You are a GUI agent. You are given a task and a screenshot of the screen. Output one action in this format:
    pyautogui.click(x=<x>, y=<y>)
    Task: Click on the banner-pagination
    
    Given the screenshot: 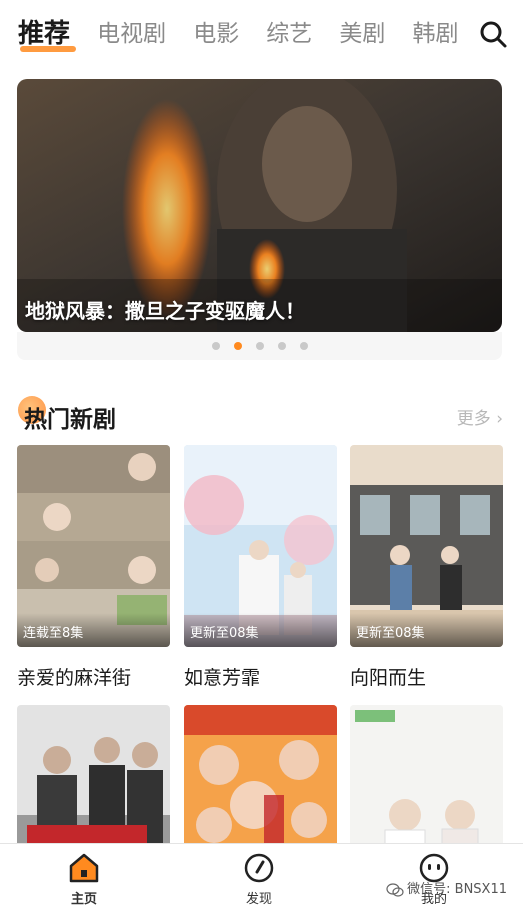 What is the action you would take?
    pyautogui.click(x=259, y=346)
    